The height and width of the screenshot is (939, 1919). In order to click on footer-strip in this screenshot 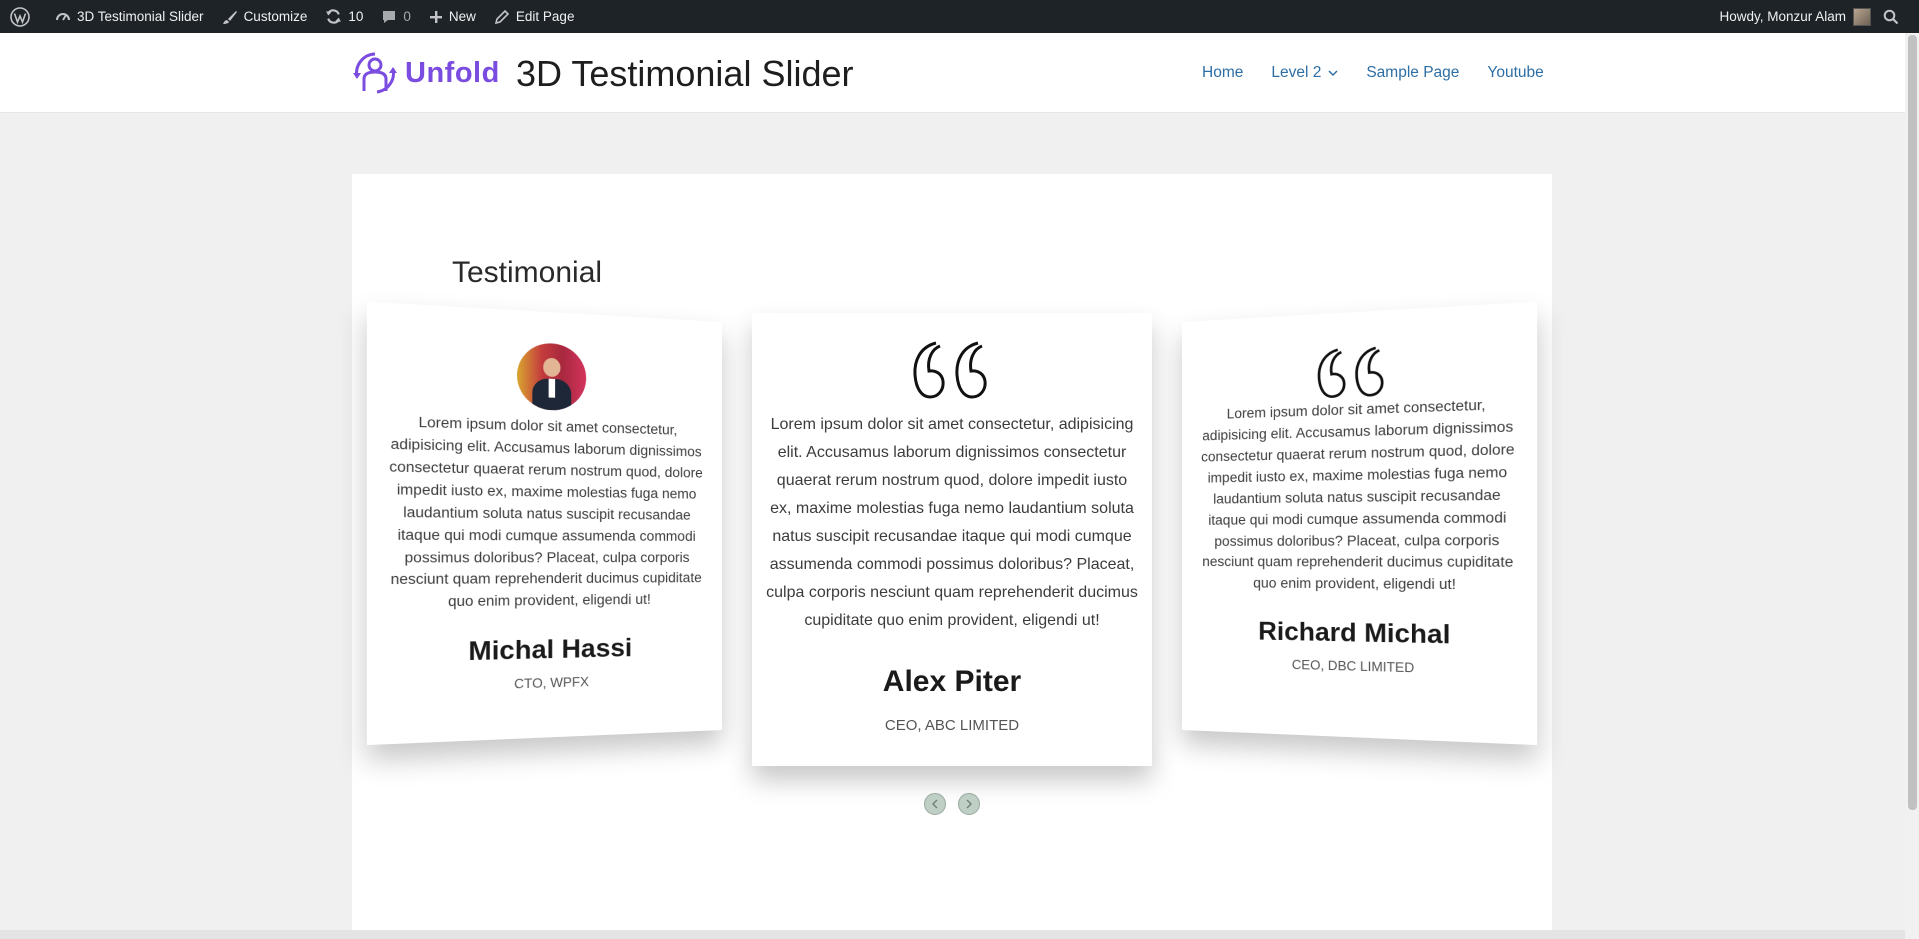, I will do `click(952, 934)`.